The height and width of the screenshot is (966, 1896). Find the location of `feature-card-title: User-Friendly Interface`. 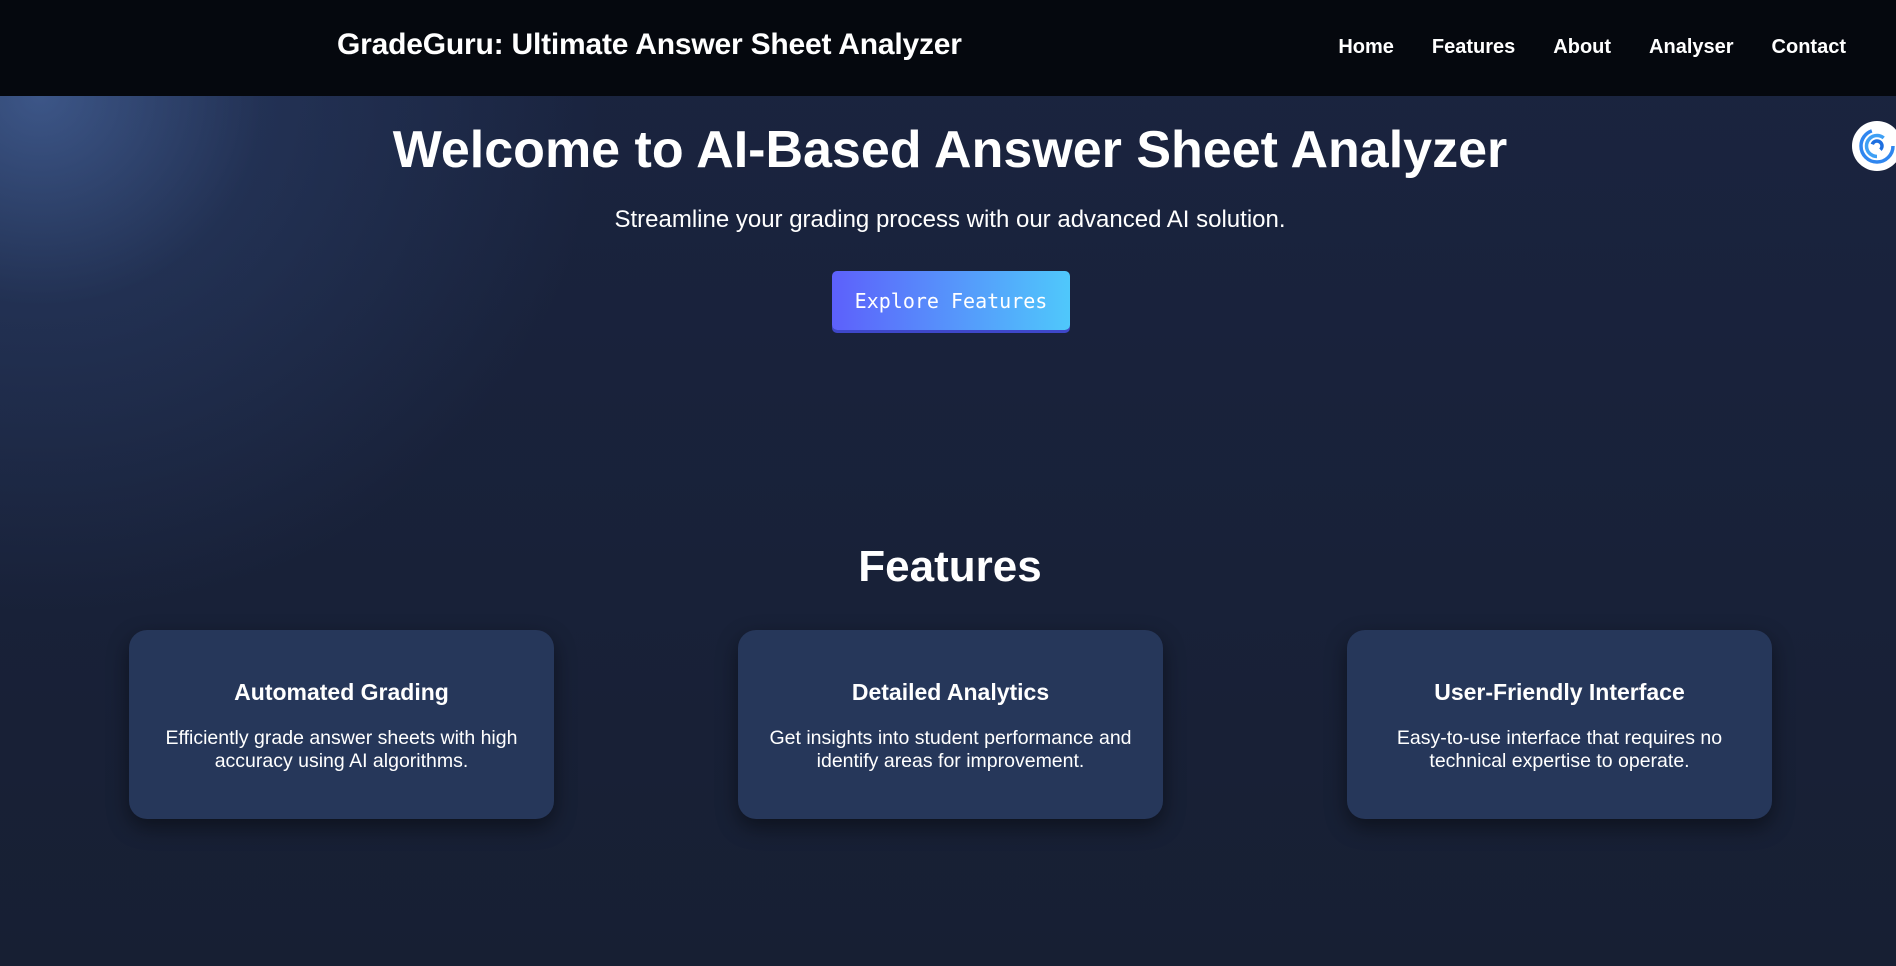

feature-card-title: User-Friendly Interface is located at coordinates (1559, 692).